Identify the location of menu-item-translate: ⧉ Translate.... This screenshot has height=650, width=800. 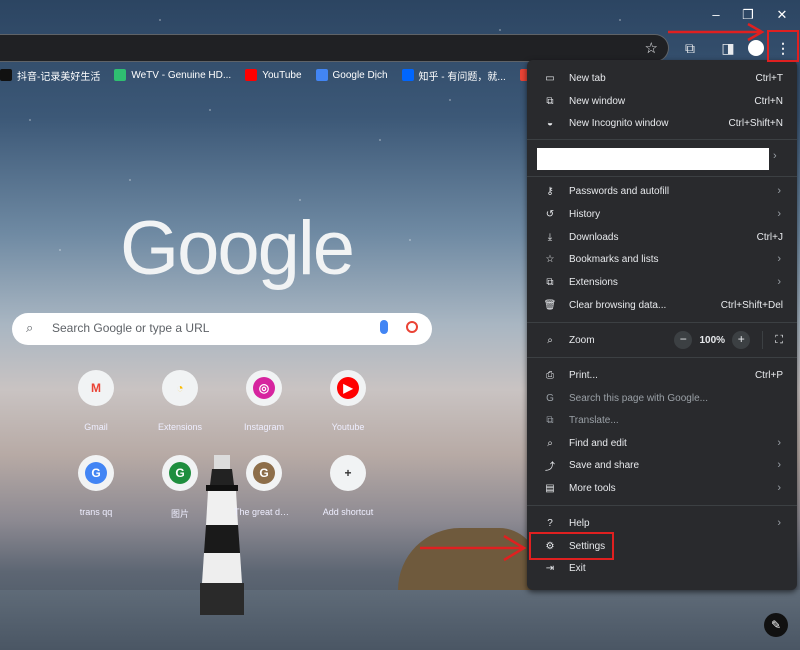
(662, 420).